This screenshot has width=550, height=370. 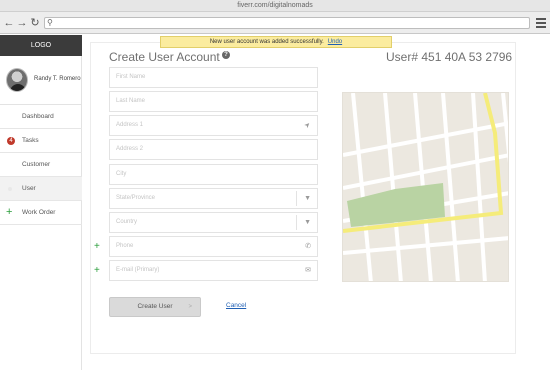 I want to click on sidebar-item-tasks: 4 Tasks, so click(x=41, y=141).